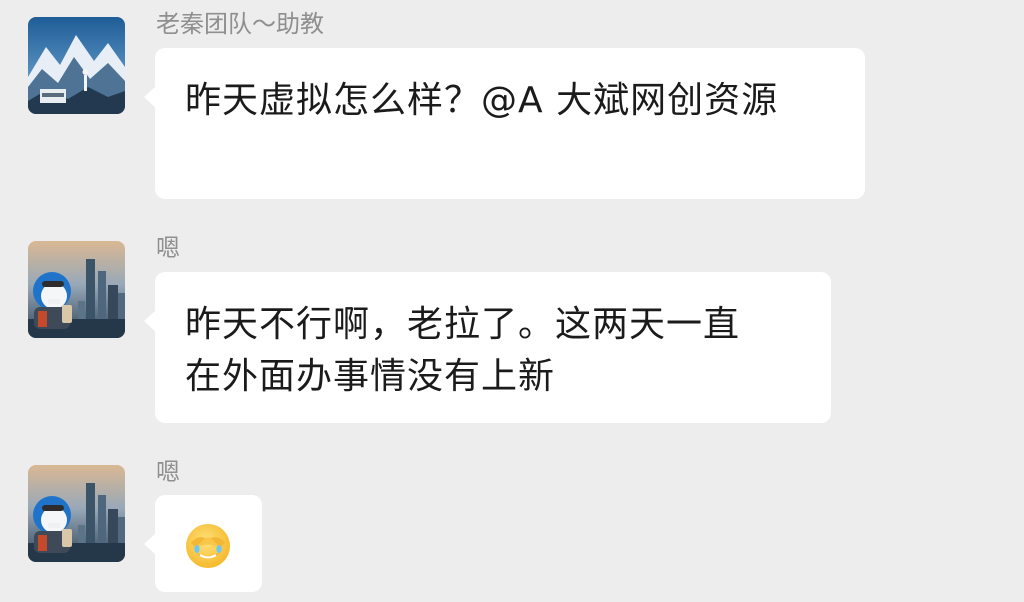 The width and height of the screenshot is (1024, 602). What do you see at coordinates (463, 324) in the screenshot?
I see `message-text-line: 昨天不行啊，老拉了。这两天一直` at bounding box center [463, 324].